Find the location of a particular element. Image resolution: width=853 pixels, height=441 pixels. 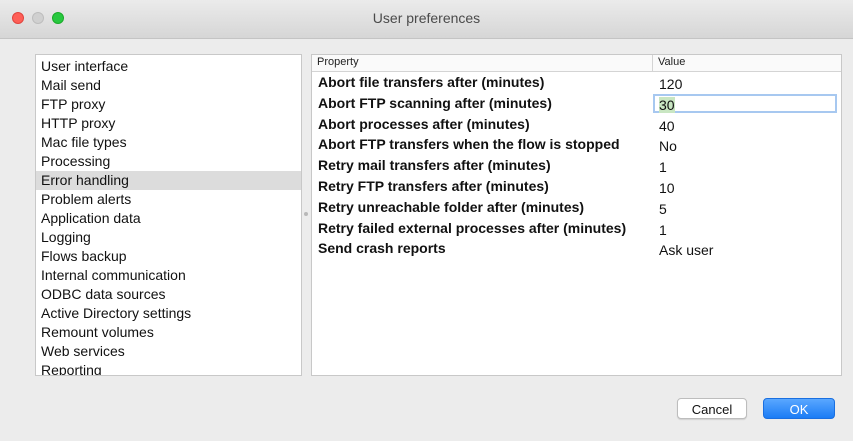

table-row: Retry mail transfers after (minutes) 1 is located at coordinates (576, 165).